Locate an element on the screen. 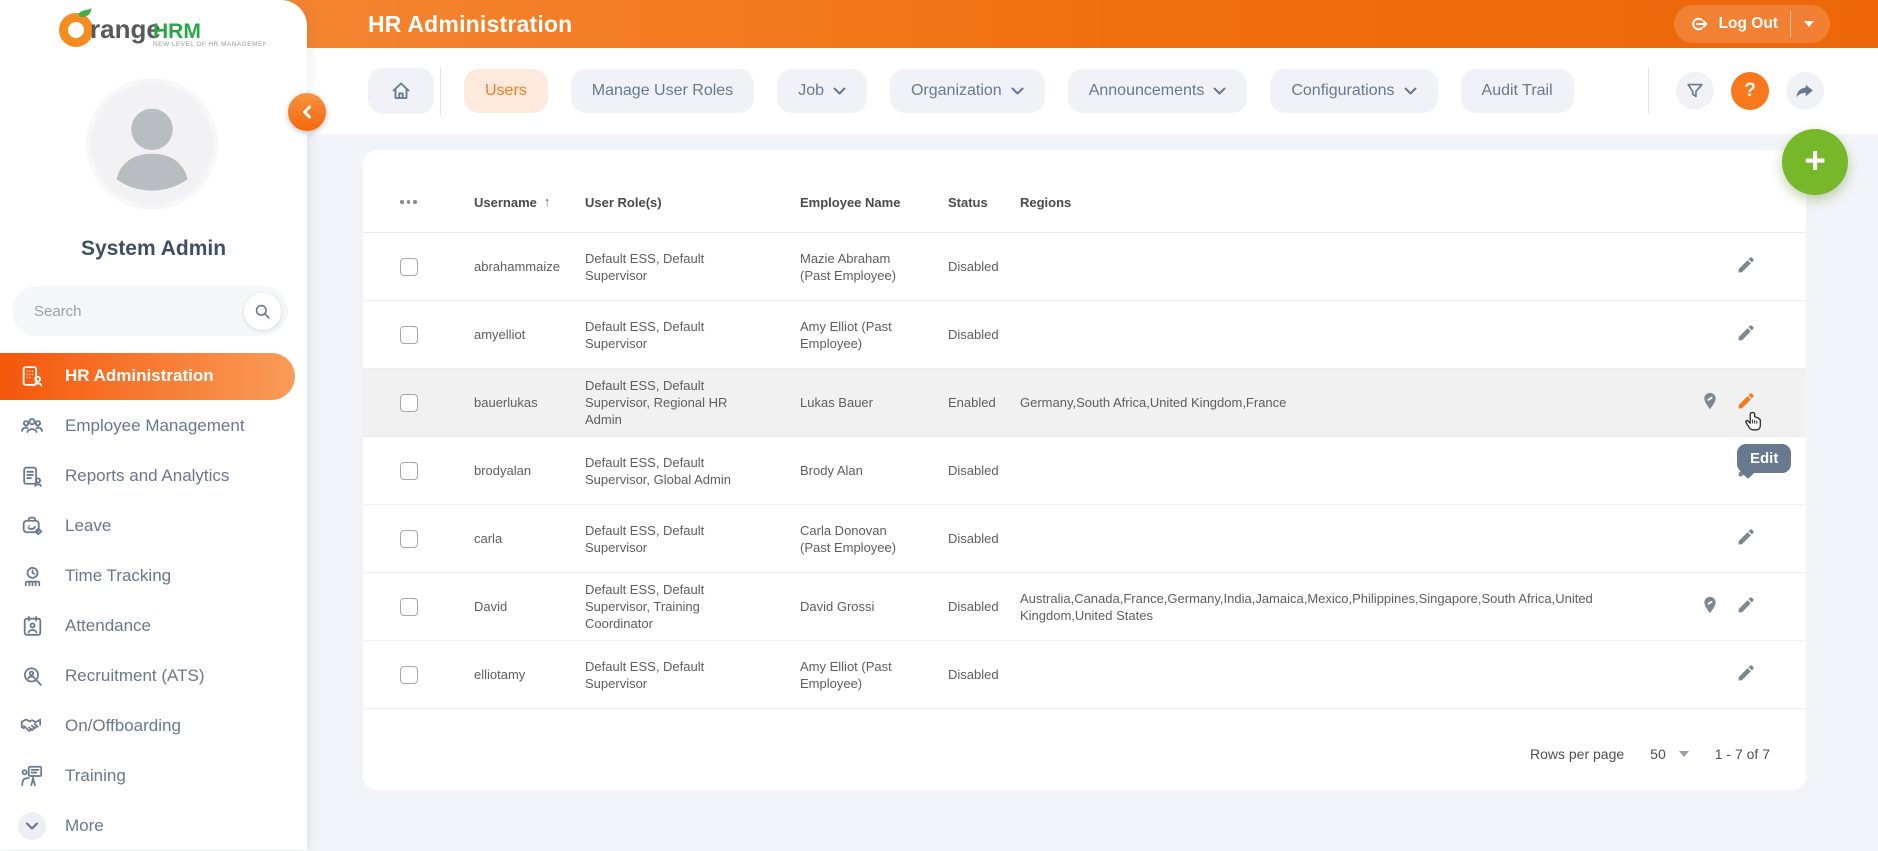 The image size is (1878, 851). edit-button-hovered is located at coordinates (1746, 403).